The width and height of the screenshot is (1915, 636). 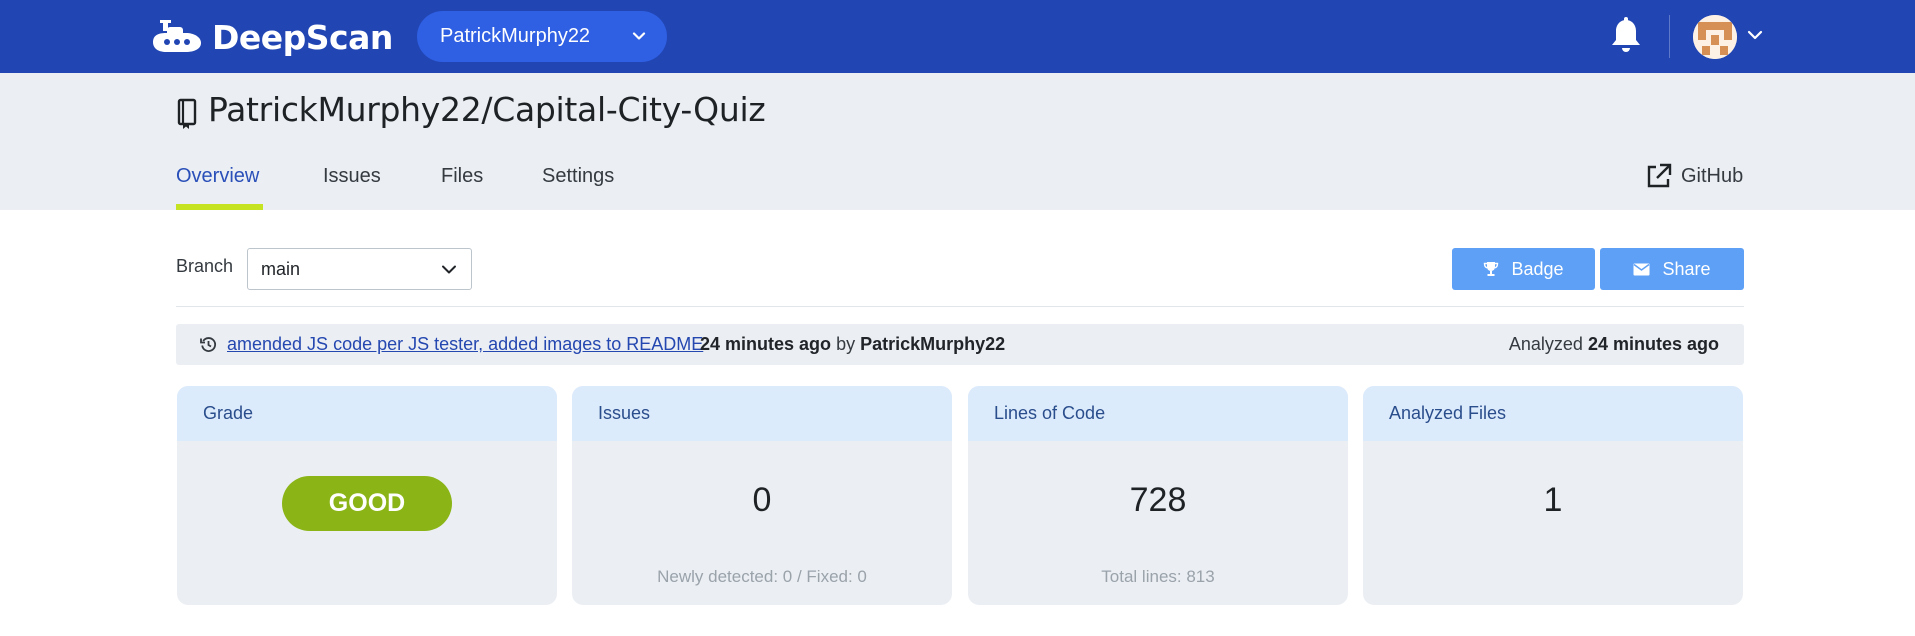 I want to click on history-icon, so click(x=208, y=344).